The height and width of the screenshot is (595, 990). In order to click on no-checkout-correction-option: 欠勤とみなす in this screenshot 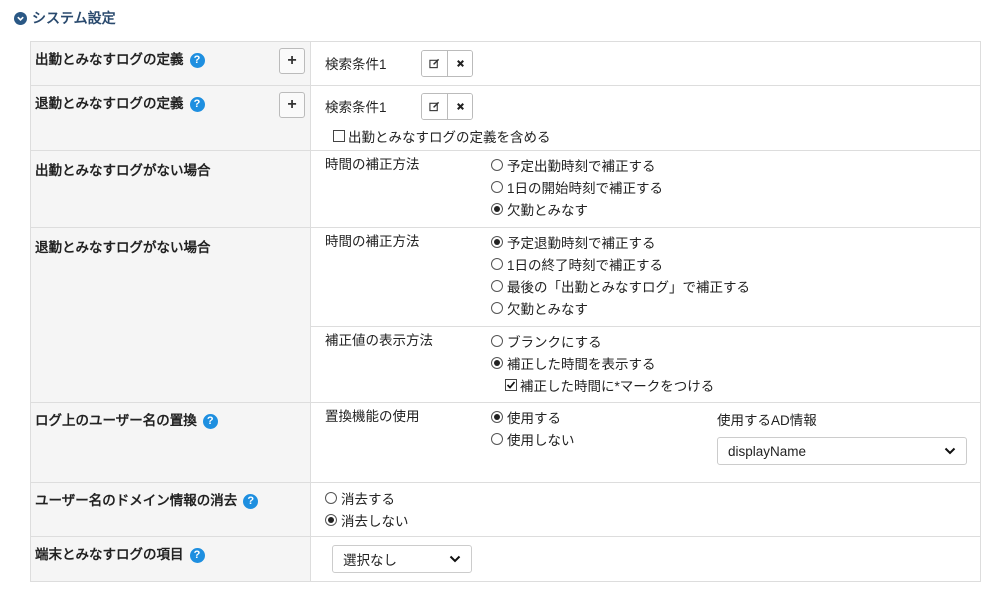, I will do `click(620, 308)`.